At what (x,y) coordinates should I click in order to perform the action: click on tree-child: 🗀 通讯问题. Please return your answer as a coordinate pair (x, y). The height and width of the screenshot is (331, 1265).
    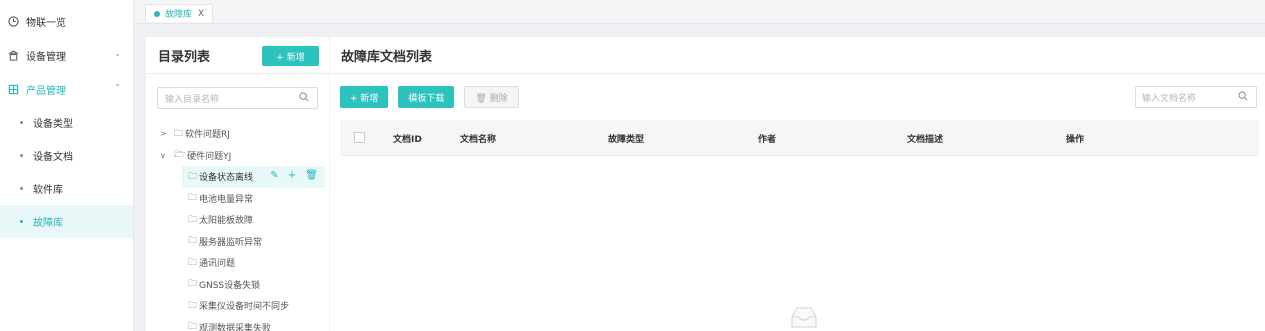
    Looking at the image, I should click on (242, 263).